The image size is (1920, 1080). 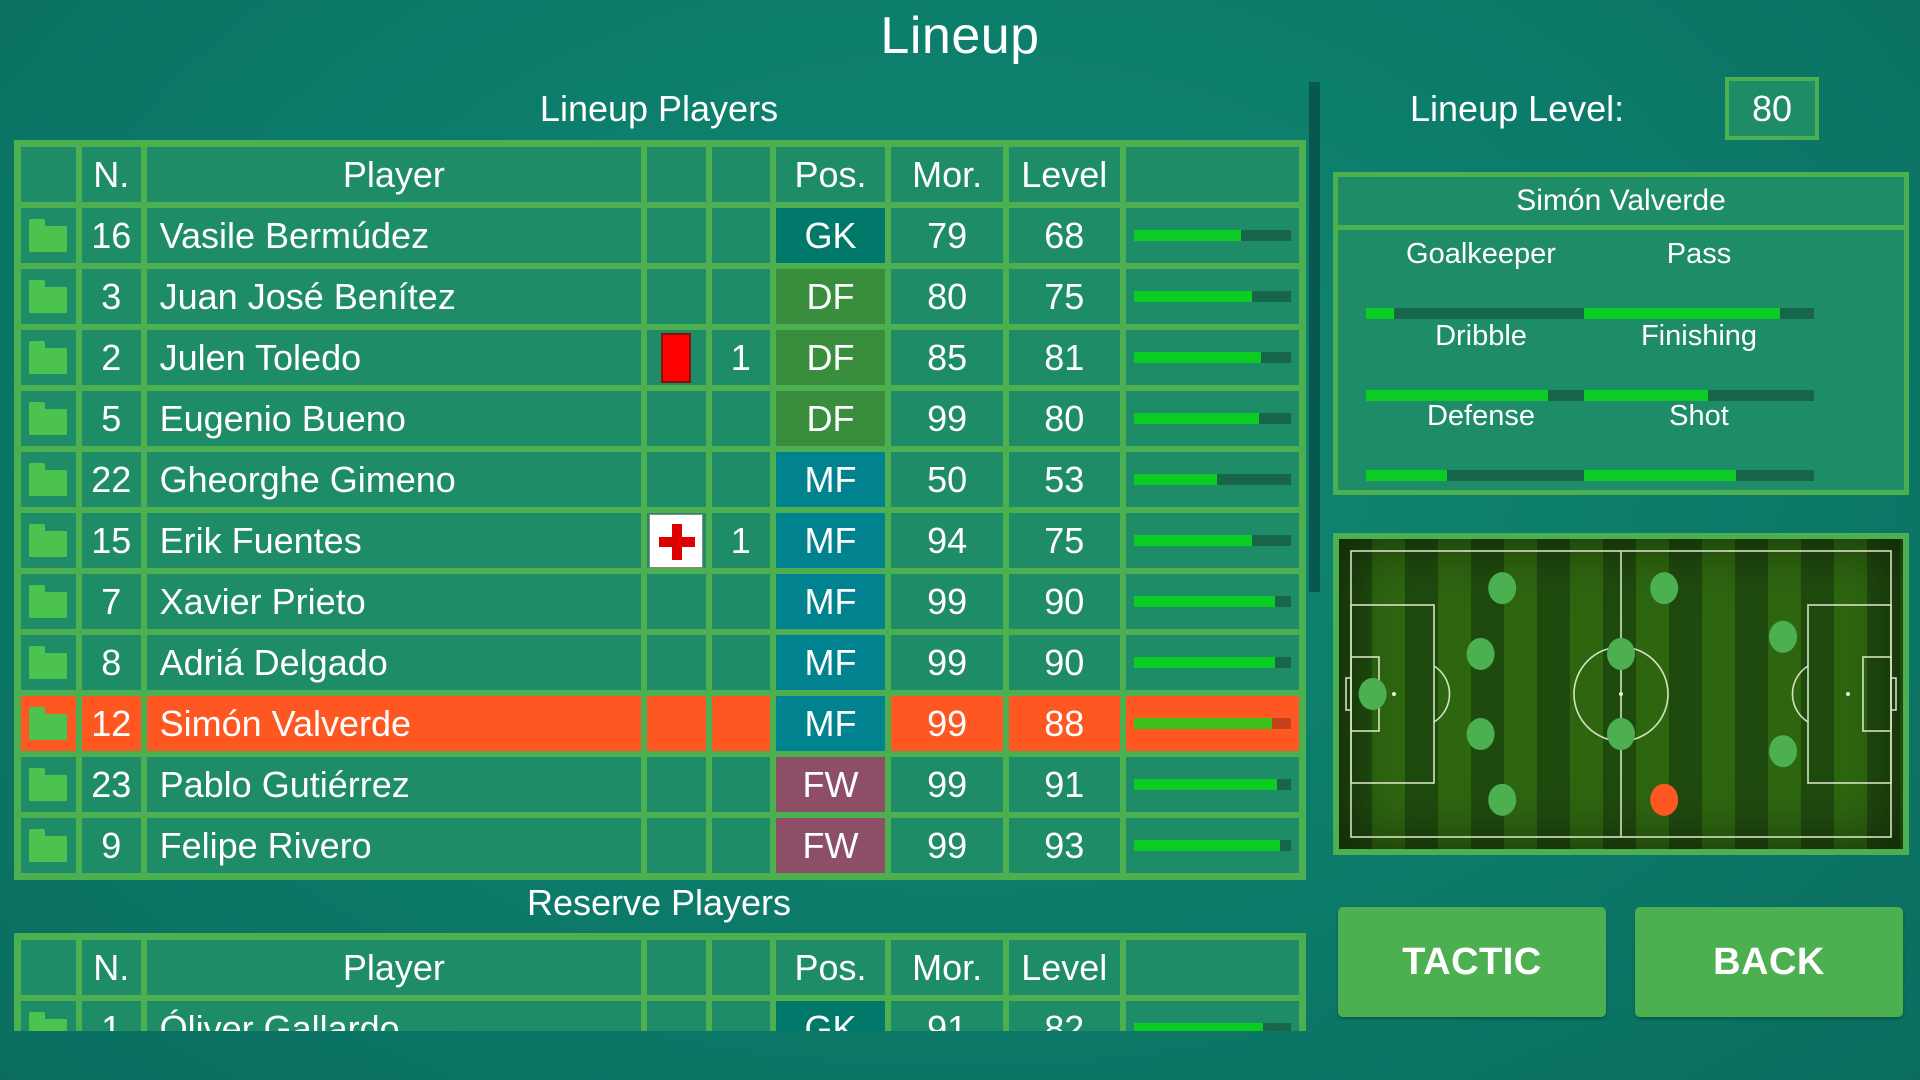 What do you see at coordinates (394, 784) in the screenshot?
I see `player-name: Pablo Gutiérrez` at bounding box center [394, 784].